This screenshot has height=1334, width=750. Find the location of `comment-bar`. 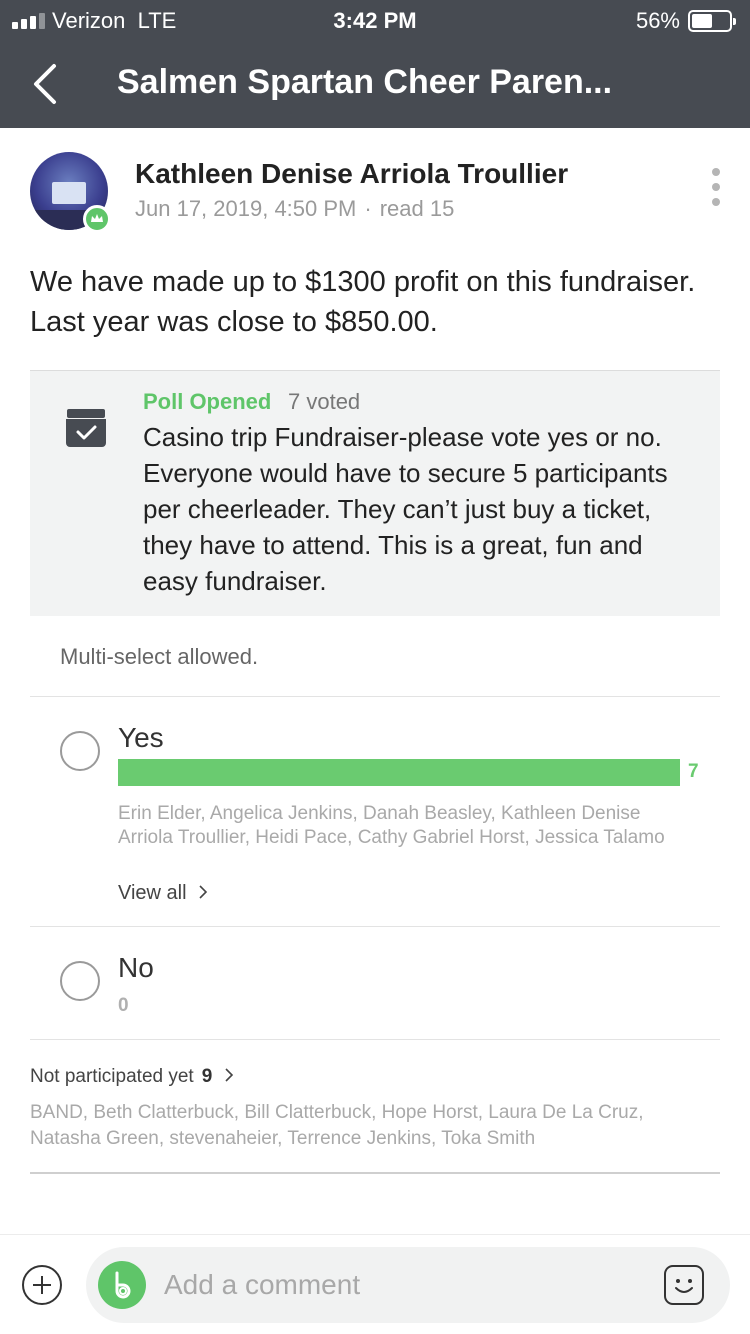

comment-bar is located at coordinates (375, 1284).